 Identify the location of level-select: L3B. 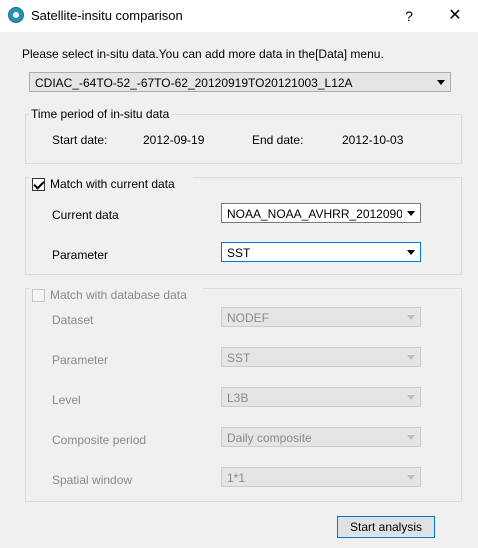
(321, 397).